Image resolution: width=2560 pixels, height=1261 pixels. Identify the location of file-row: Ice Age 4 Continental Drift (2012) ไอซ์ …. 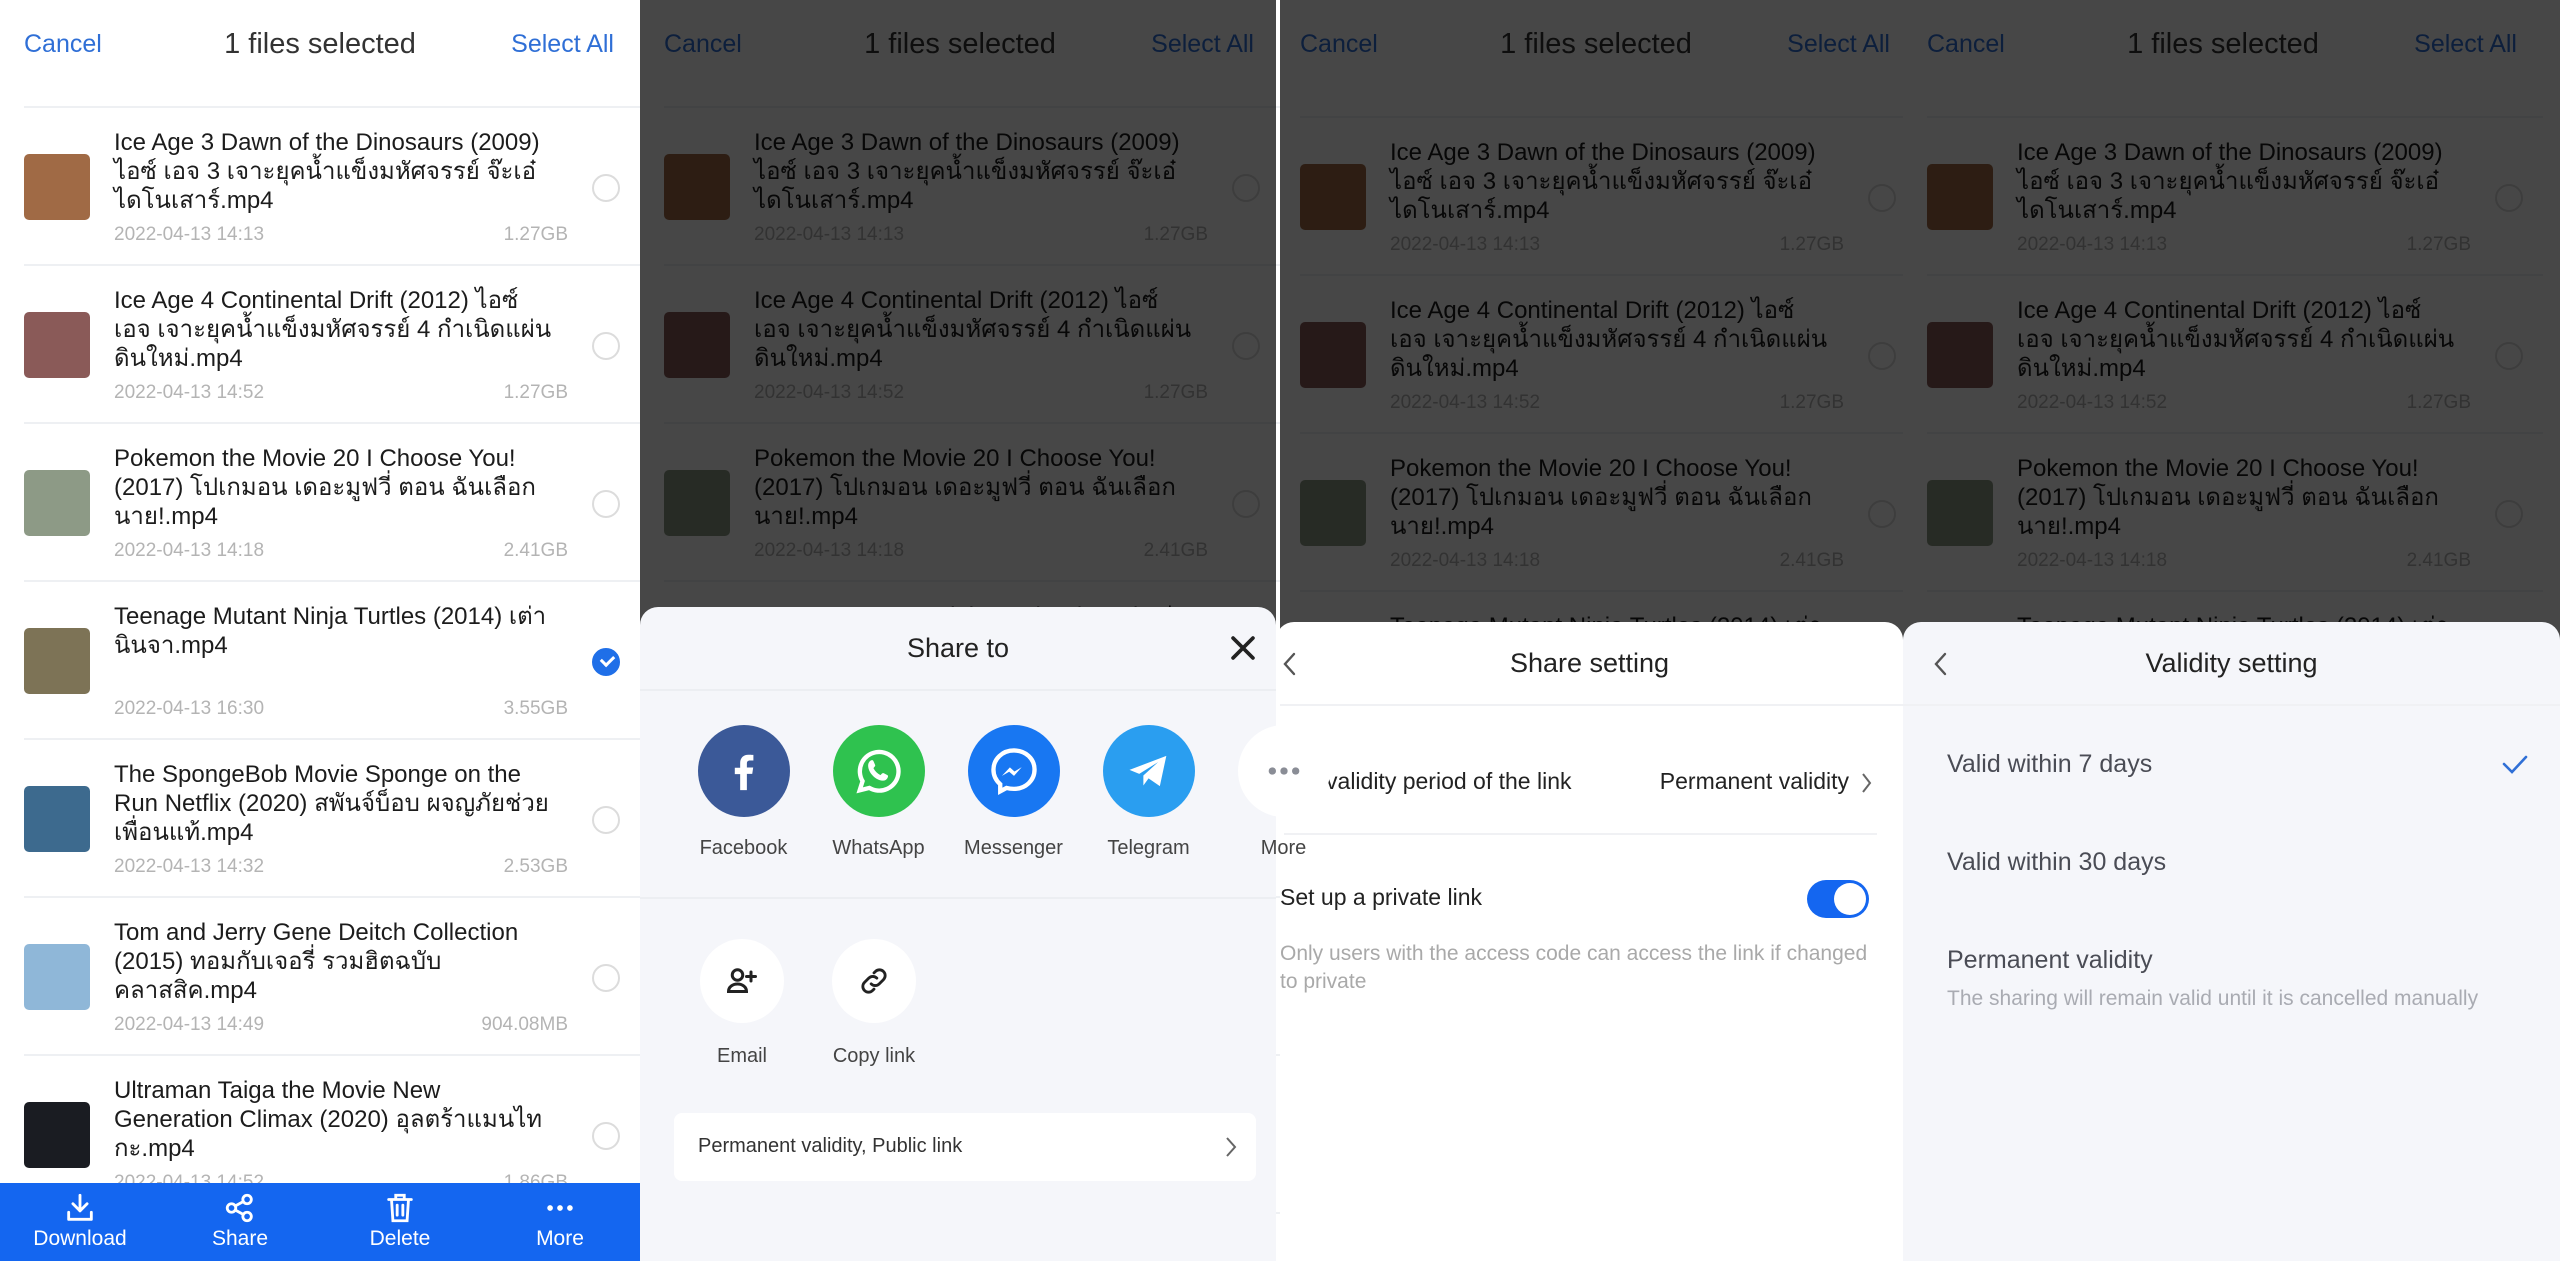
(320, 345).